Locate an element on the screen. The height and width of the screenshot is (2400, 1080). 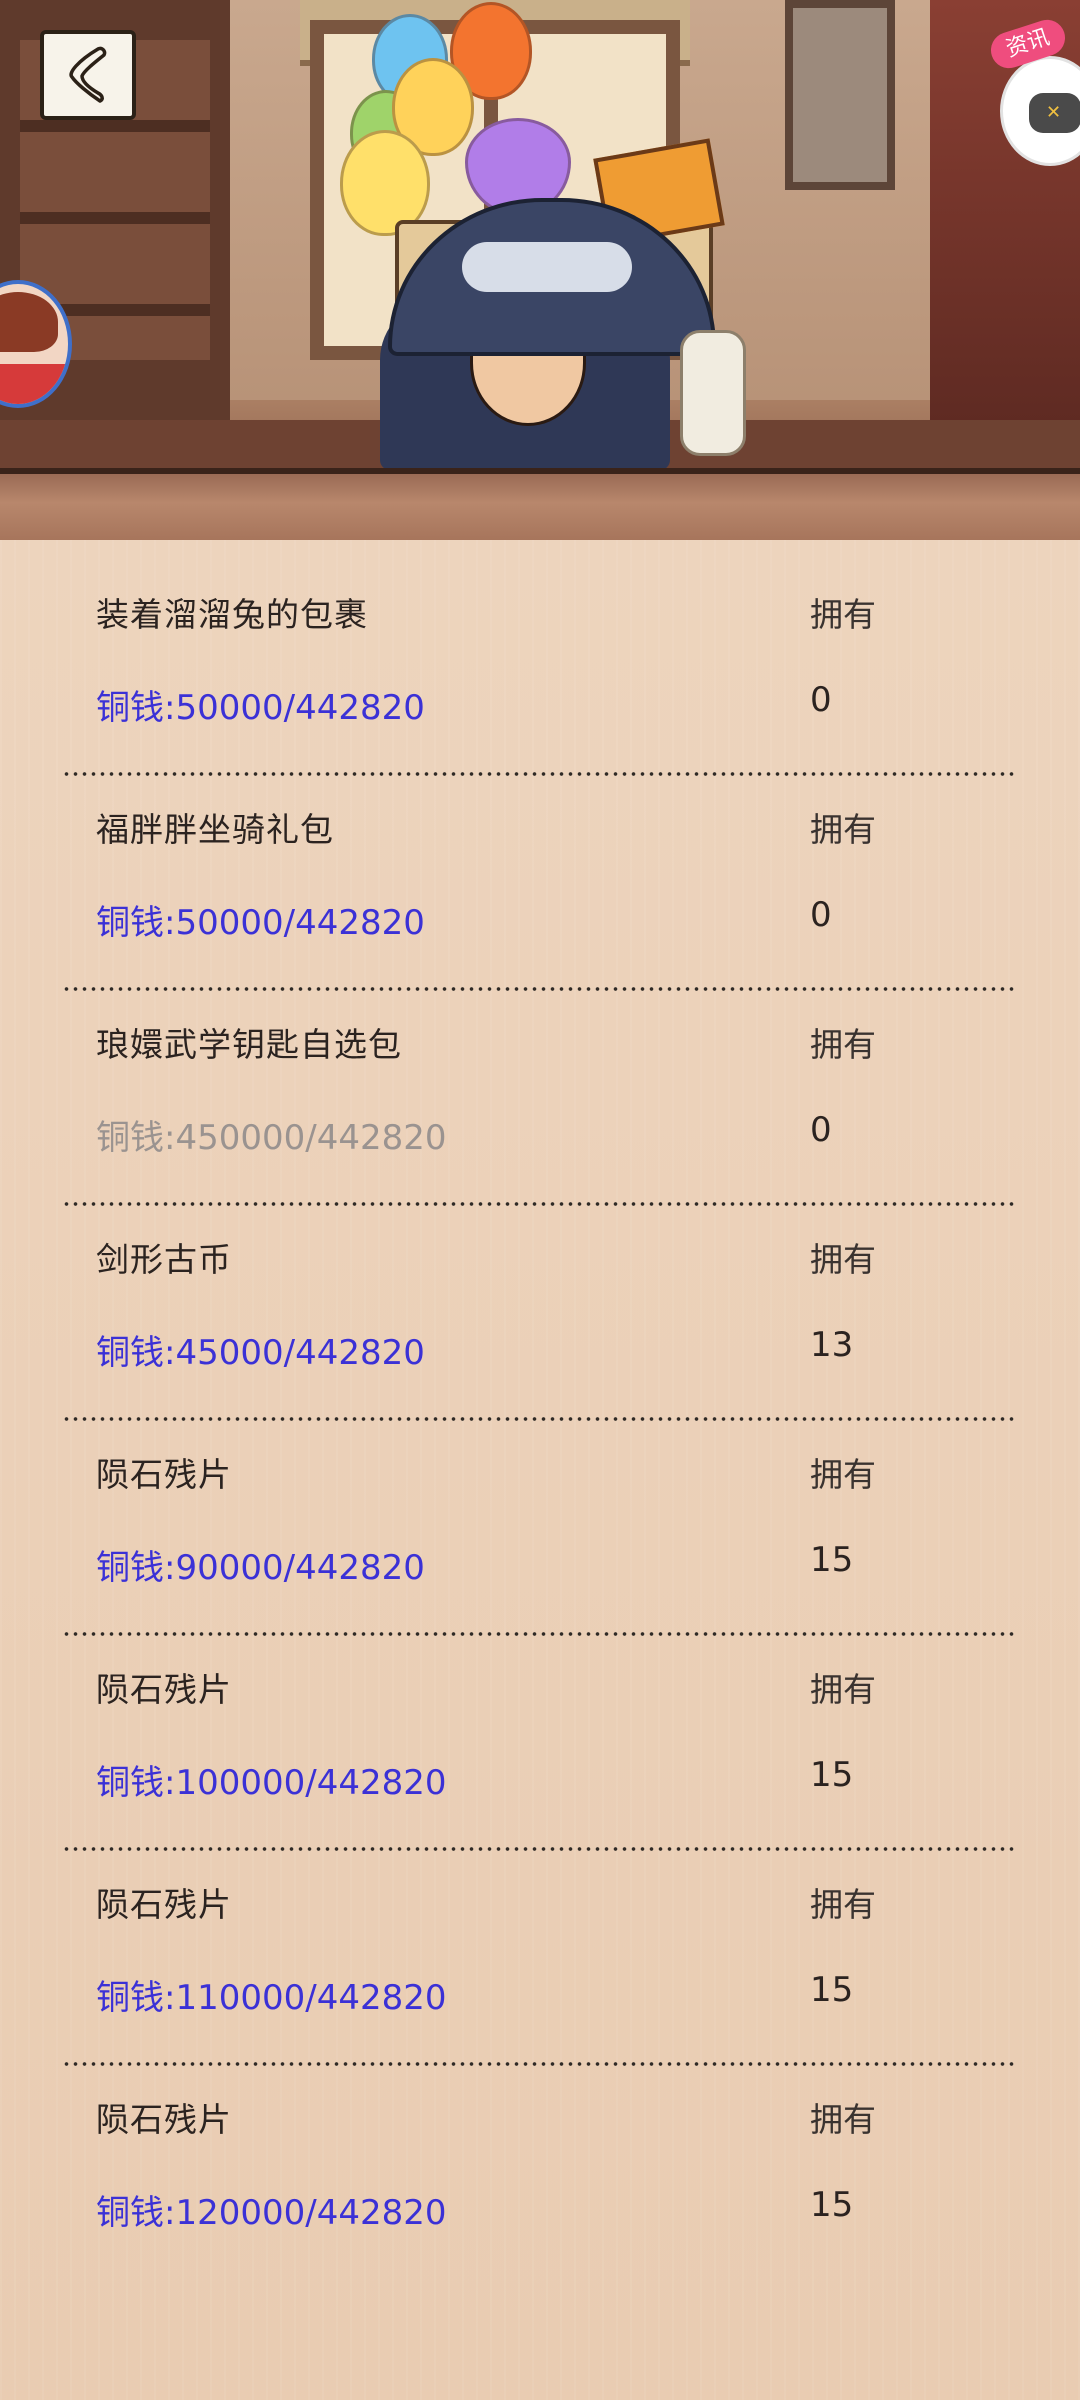
item-name: 福胖胖坐骑礼包 is located at coordinates (215, 829).